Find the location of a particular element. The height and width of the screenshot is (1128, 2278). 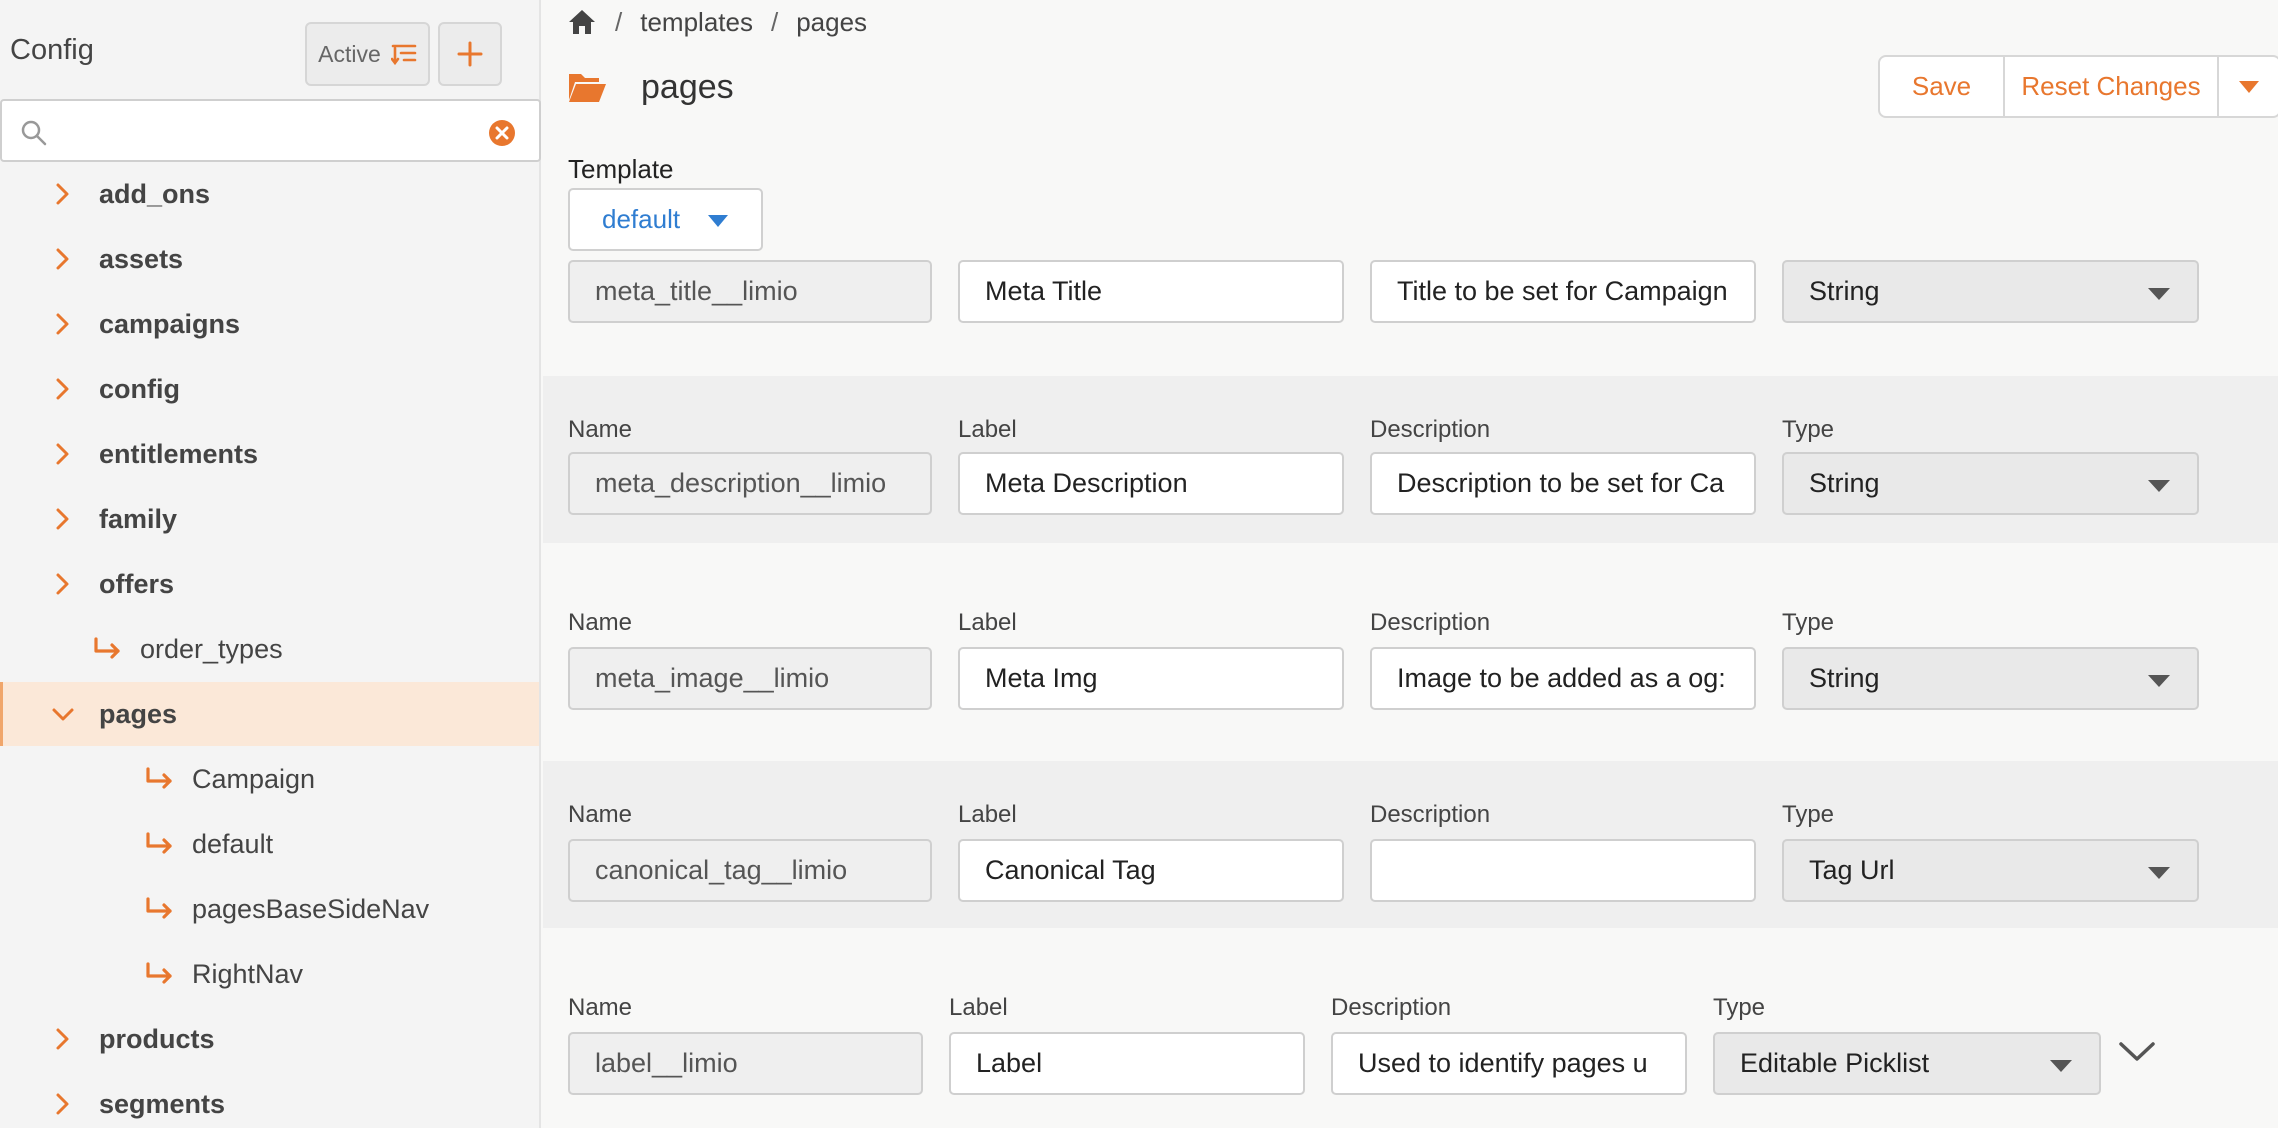

folder-open-icon is located at coordinates (587, 88).